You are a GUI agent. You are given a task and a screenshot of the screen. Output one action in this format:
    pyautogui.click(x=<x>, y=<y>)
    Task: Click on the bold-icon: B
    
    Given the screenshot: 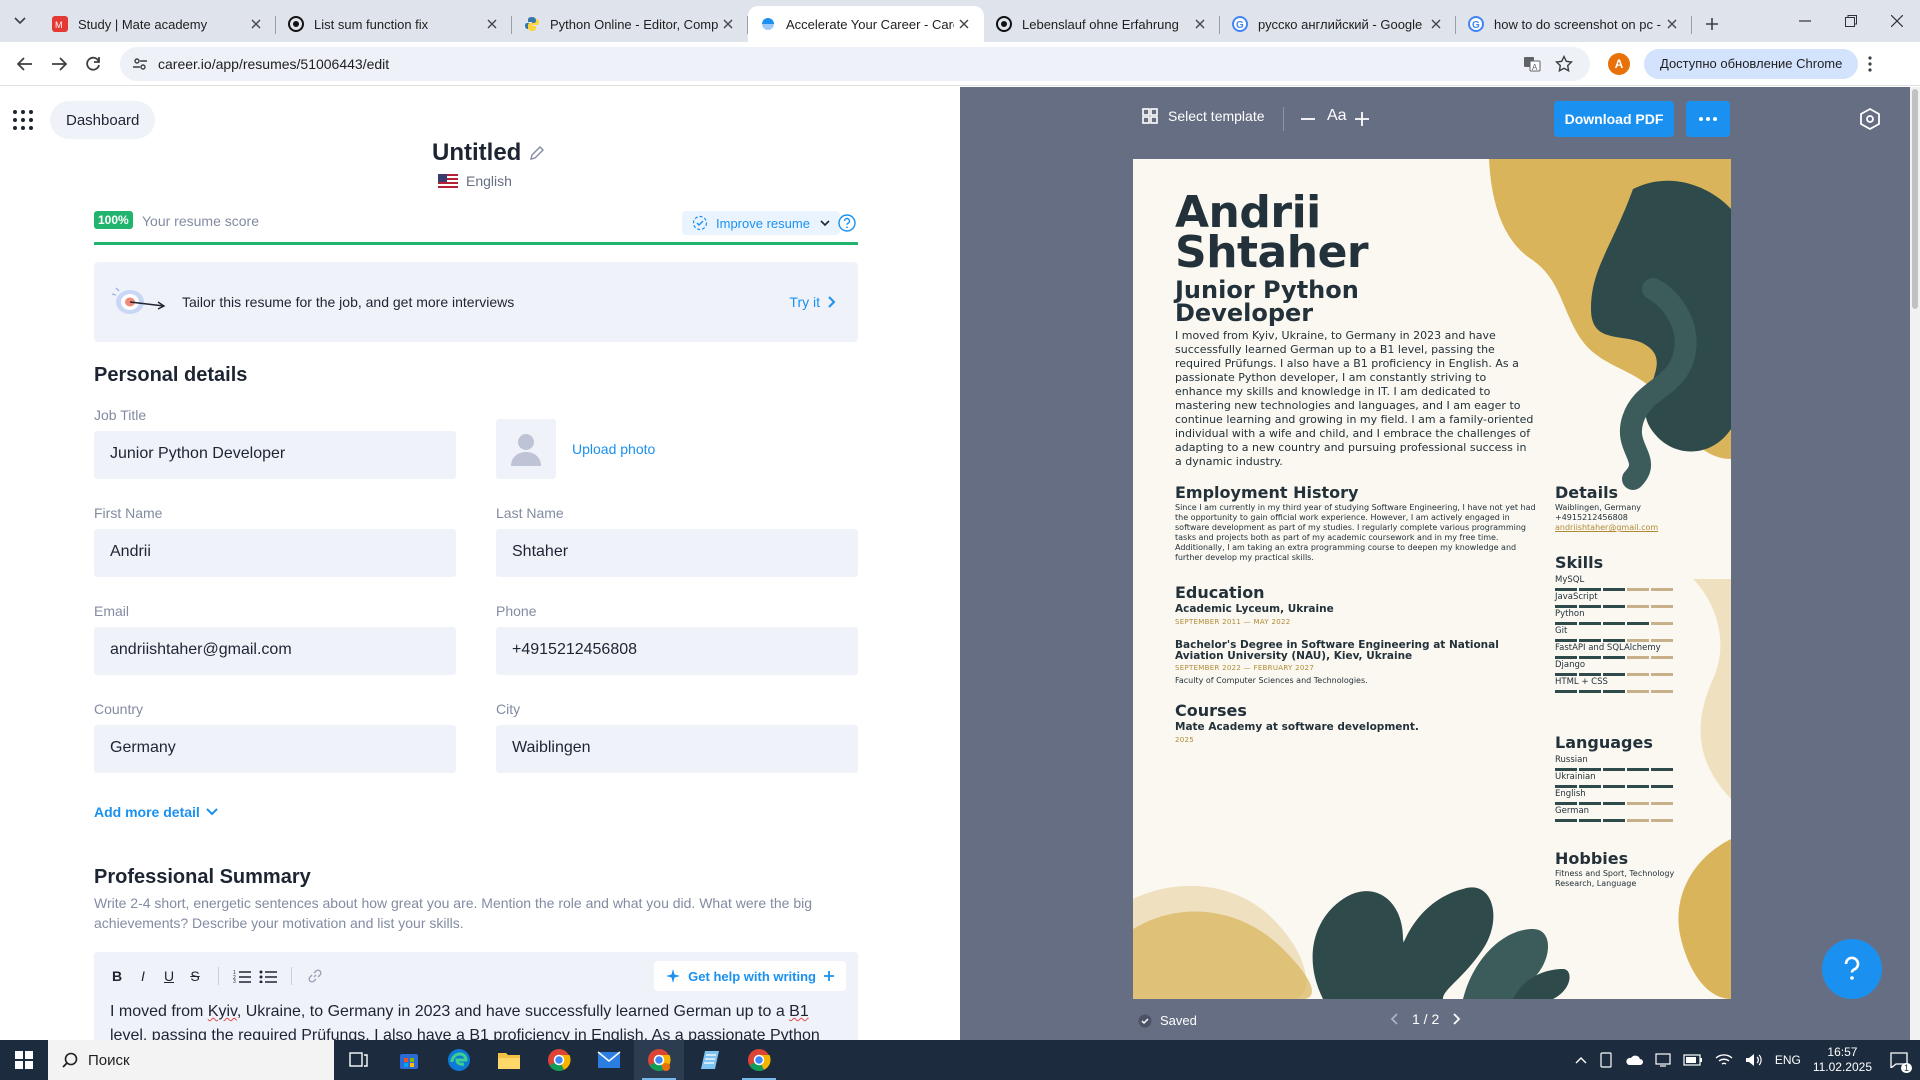 What is the action you would take?
    pyautogui.click(x=117, y=976)
    